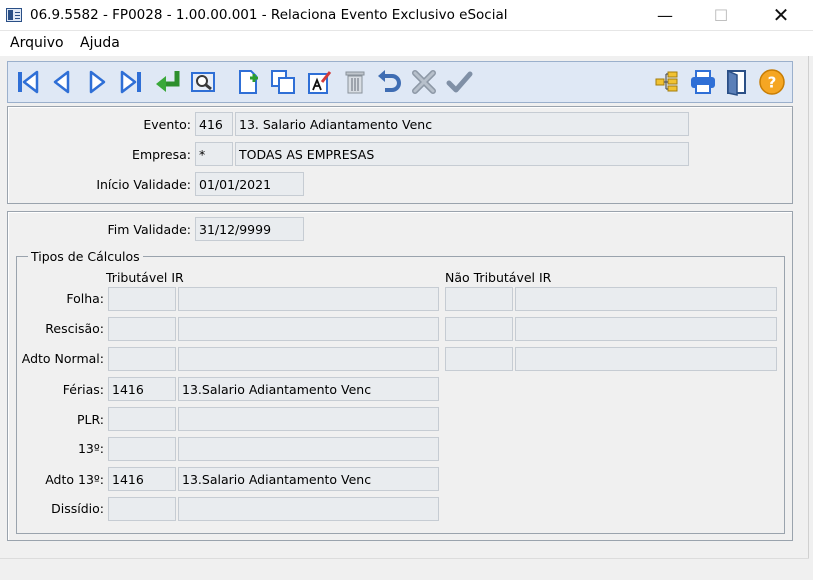 Image resolution: width=813 pixels, height=580 pixels. I want to click on print-button, so click(703, 82).